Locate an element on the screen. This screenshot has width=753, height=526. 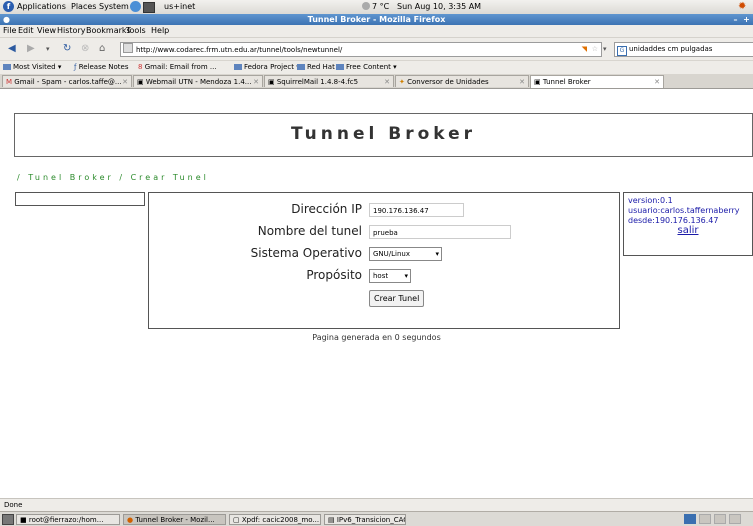
back-arrow-icon: ◀ is located at coordinates (12, 48).